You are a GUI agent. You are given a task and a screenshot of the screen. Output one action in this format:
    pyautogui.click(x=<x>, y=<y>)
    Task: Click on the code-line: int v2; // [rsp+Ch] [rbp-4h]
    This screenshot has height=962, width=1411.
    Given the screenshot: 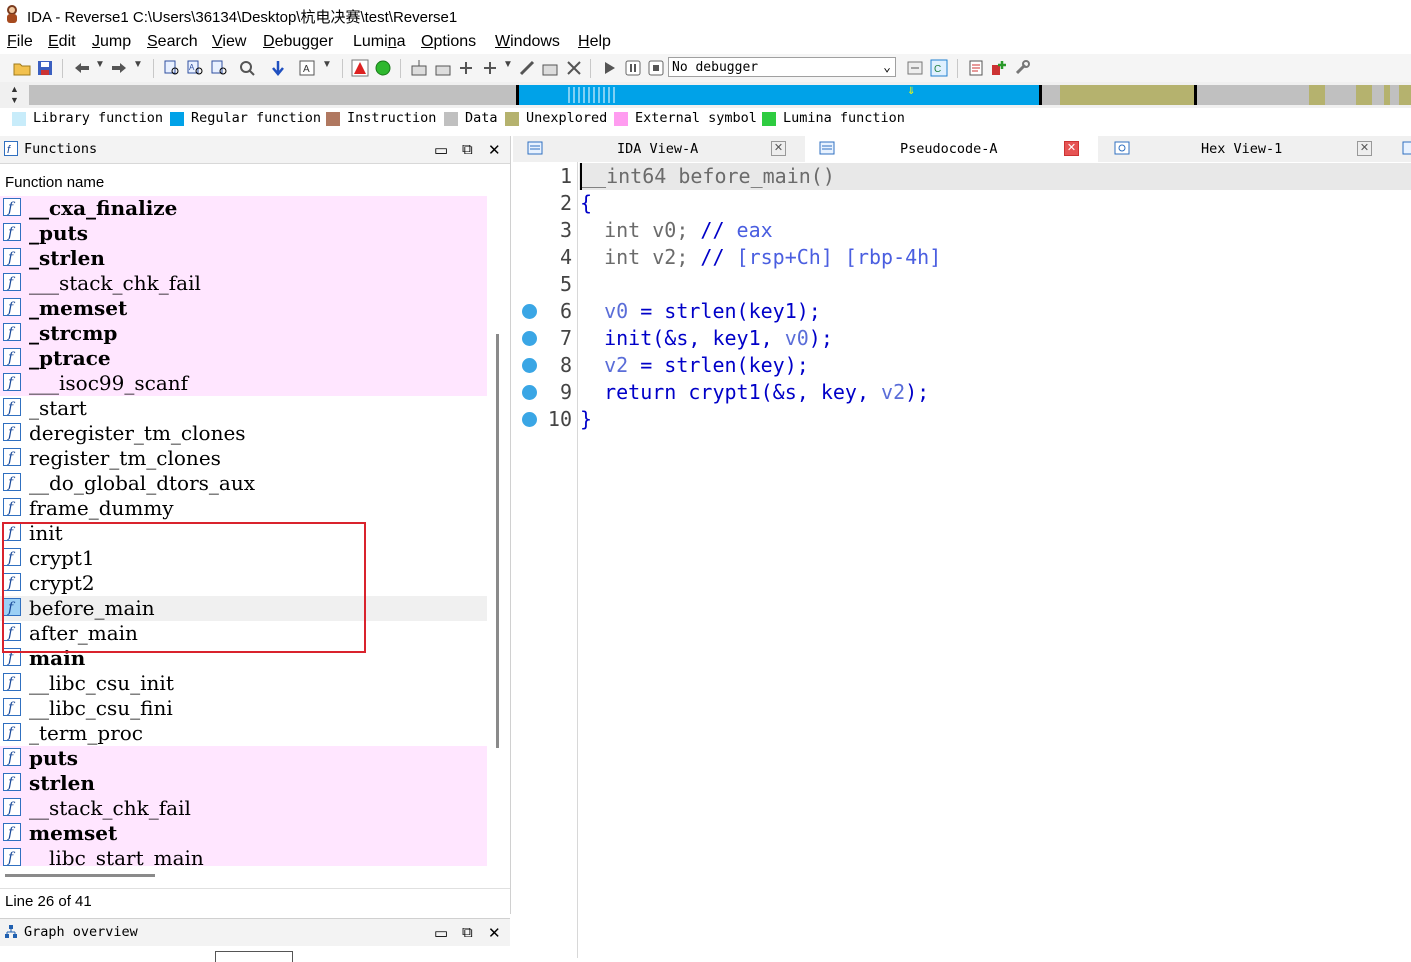 What is the action you would take?
    pyautogui.click(x=760, y=257)
    